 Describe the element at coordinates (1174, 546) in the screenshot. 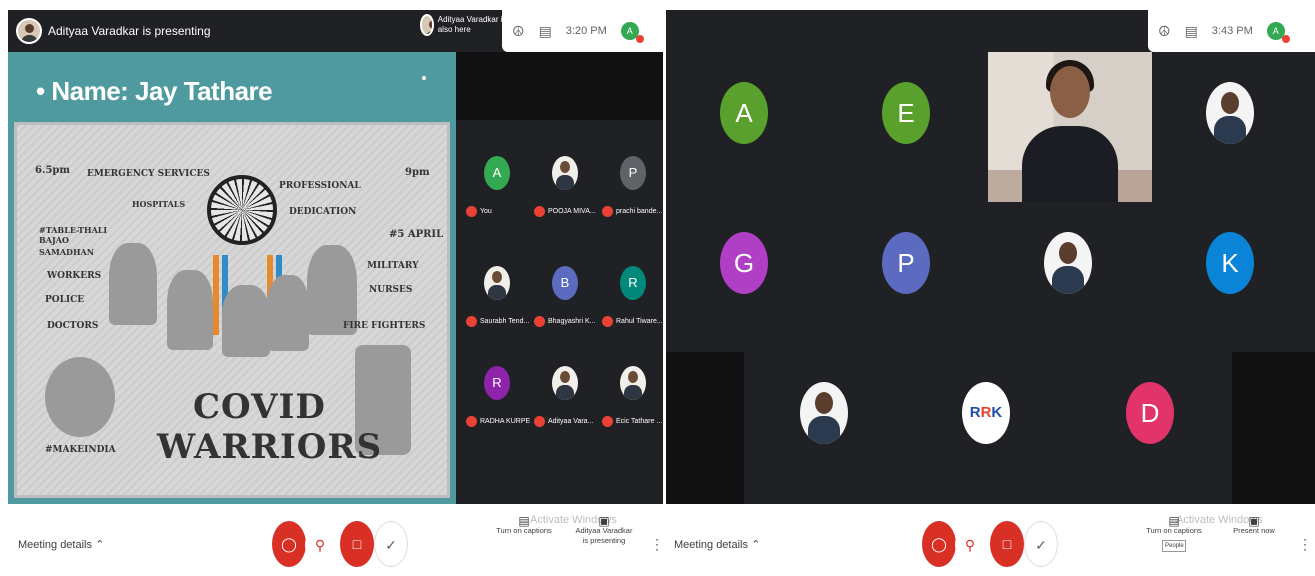

I see `people-tooltip: People` at that location.